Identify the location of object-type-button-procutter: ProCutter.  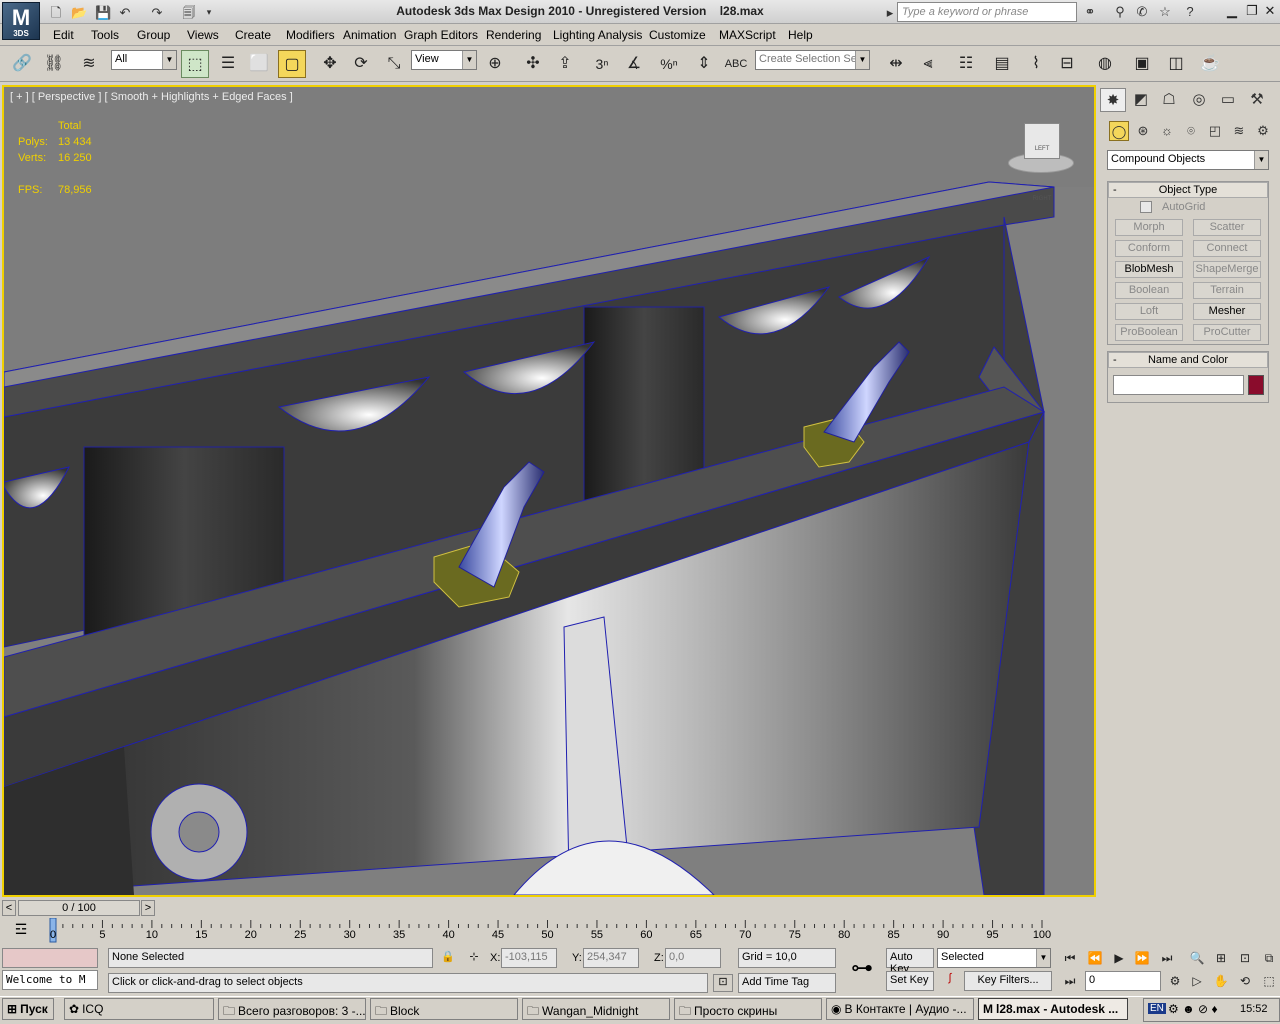
(1227, 332).